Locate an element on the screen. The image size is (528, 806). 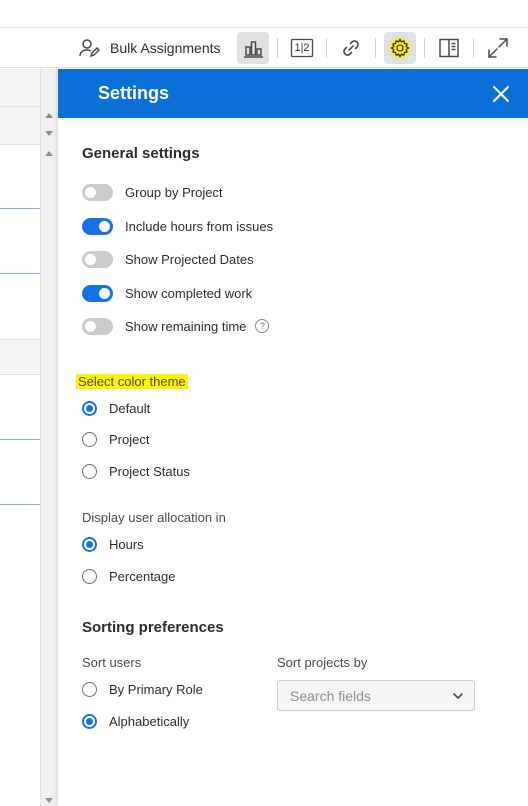
toggle-include-hours-from-issues: Include hours from issues is located at coordinates (177, 226).